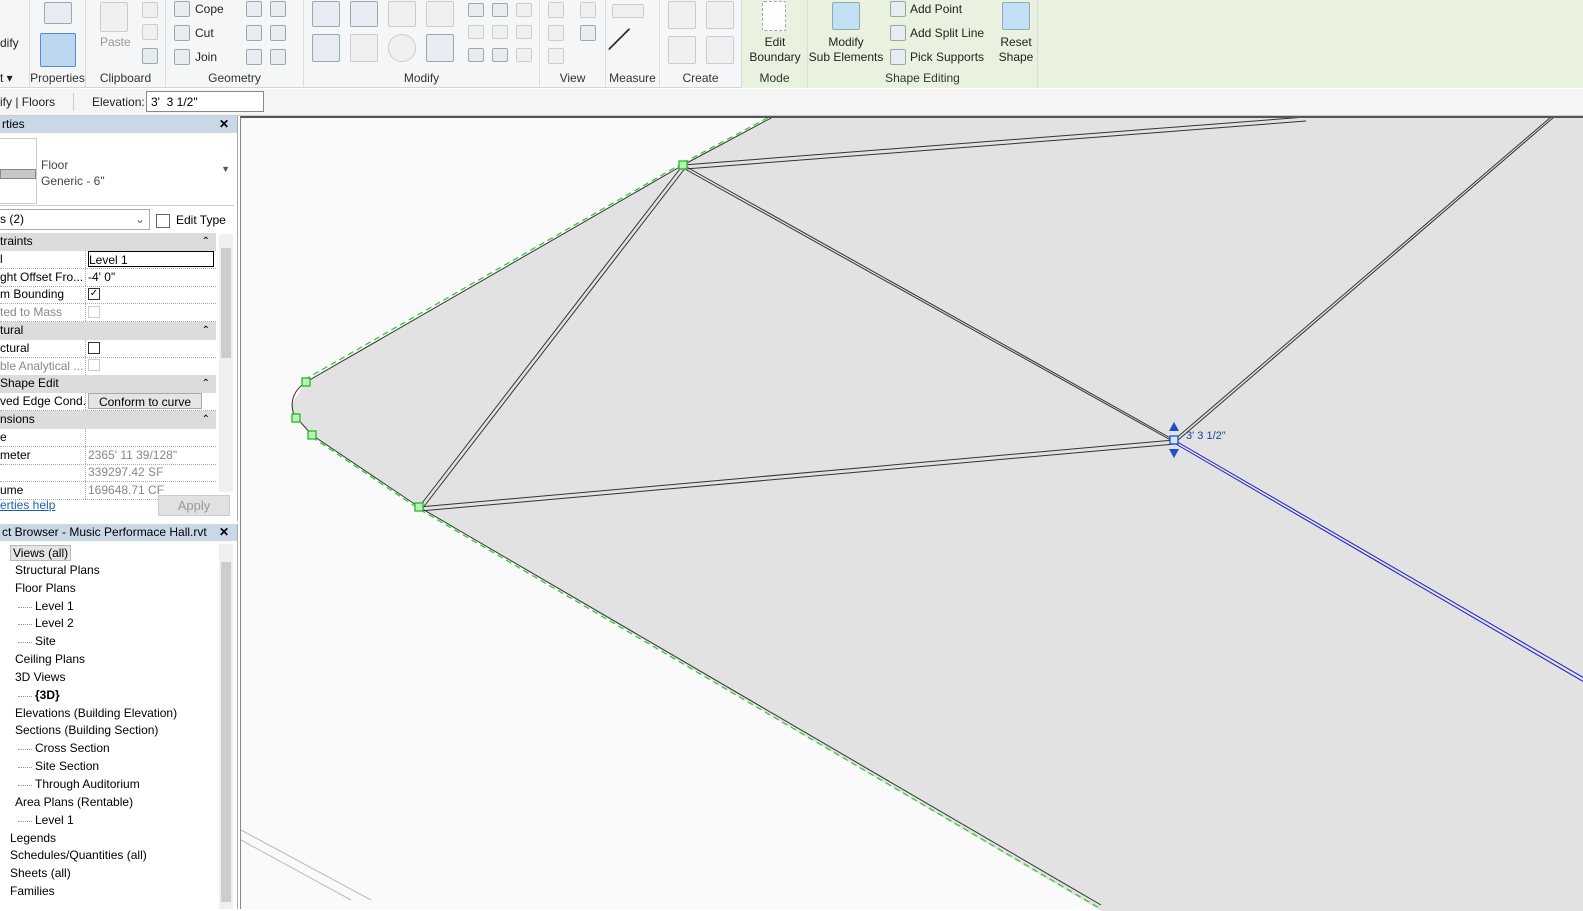  What do you see at coordinates (846, 50) in the screenshot?
I see `modify-sub-elements-button: Modify Sub Elements` at bounding box center [846, 50].